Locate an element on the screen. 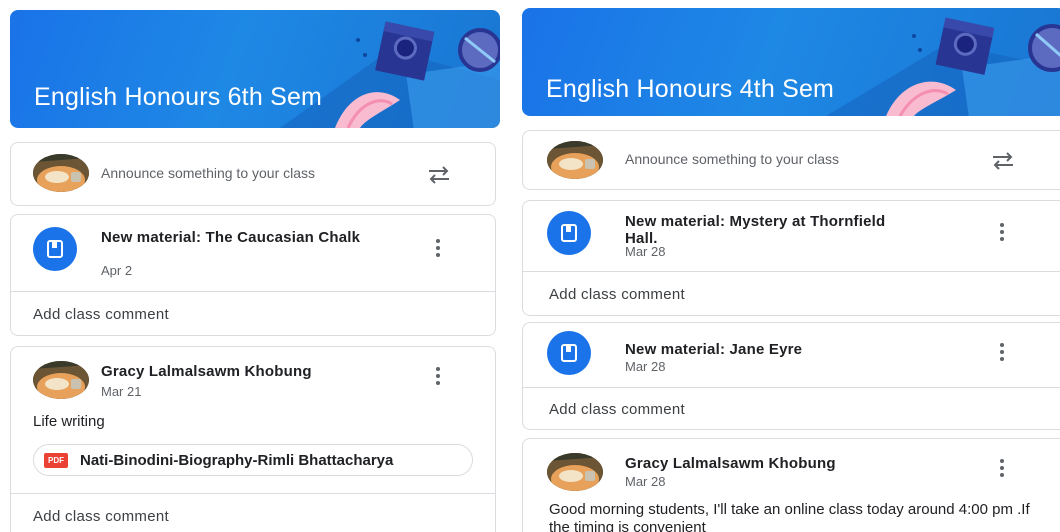 This screenshot has height=532, width=1060. class-title: English Honours 4th Sem is located at coordinates (690, 89).